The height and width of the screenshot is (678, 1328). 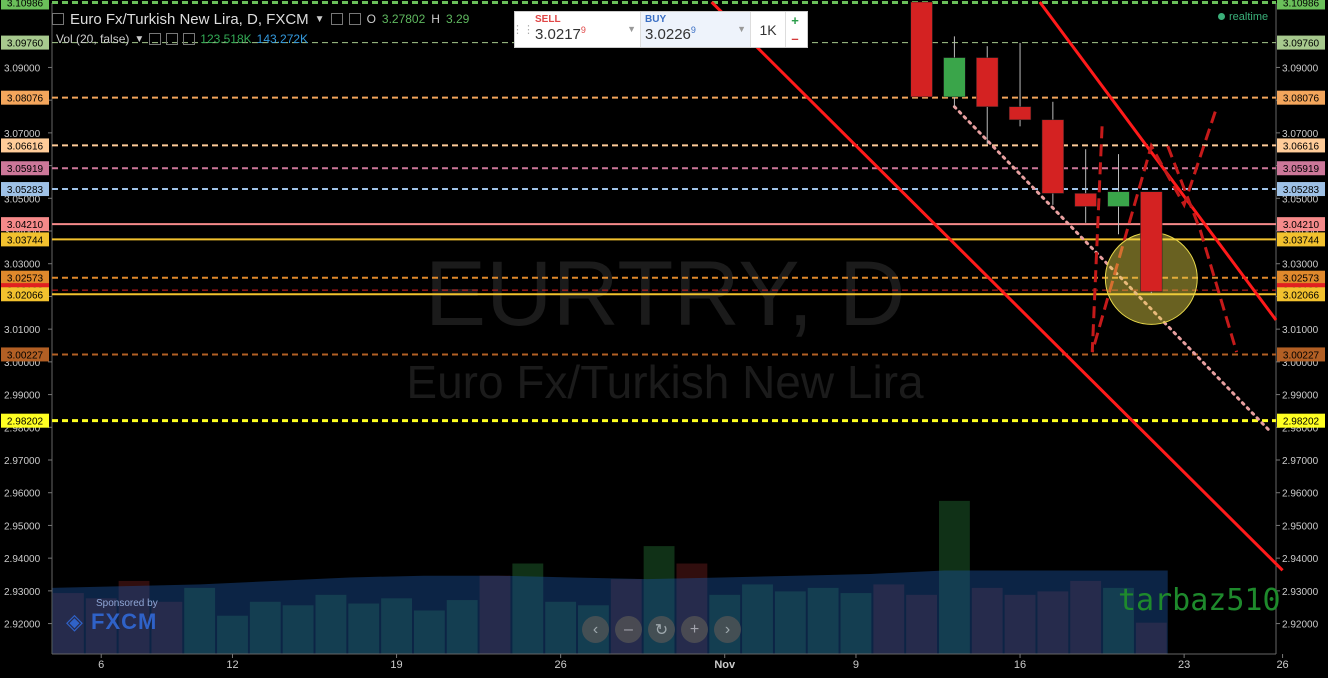 What do you see at coordinates (25, 146) in the screenshot?
I see `price-level-label-left: 3.06616` at bounding box center [25, 146].